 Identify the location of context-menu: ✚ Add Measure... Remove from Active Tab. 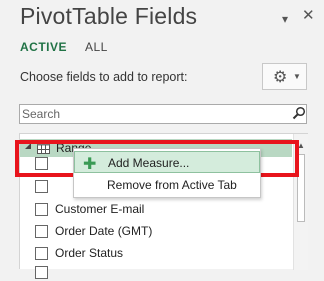
(167, 173).